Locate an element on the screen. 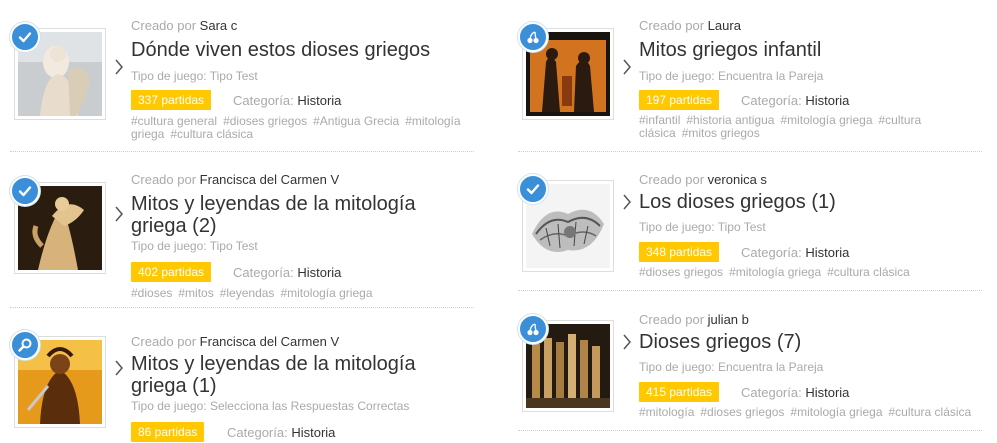  tag: #cultura general is located at coordinates (174, 121).